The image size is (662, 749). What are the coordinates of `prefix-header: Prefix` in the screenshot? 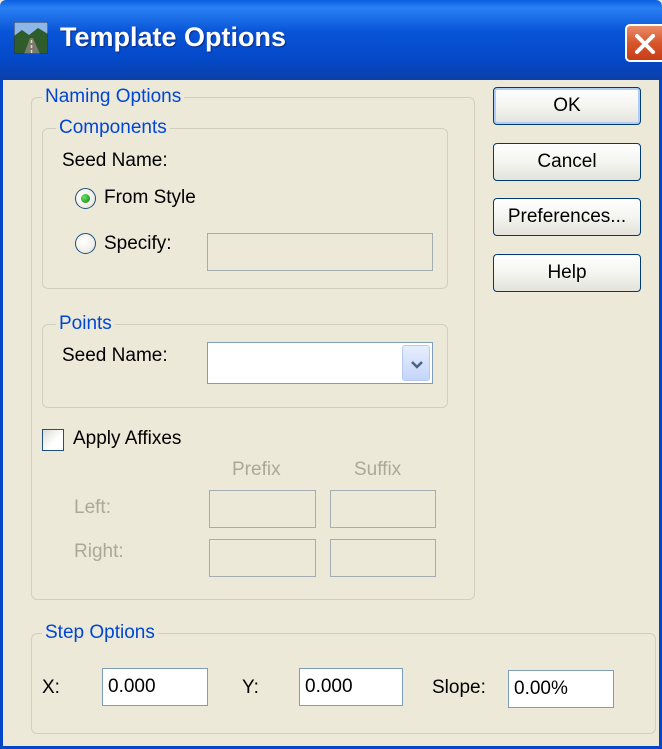 It's located at (256, 469).